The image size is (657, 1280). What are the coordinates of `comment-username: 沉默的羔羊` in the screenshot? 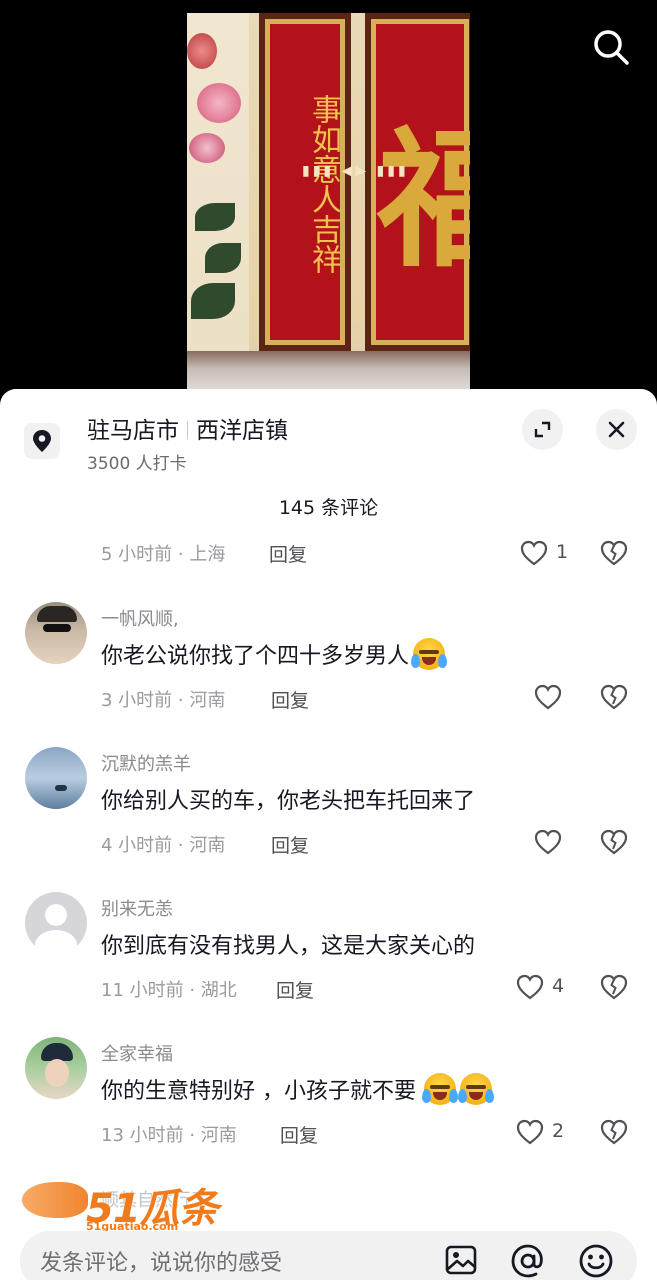 It's located at (146, 763).